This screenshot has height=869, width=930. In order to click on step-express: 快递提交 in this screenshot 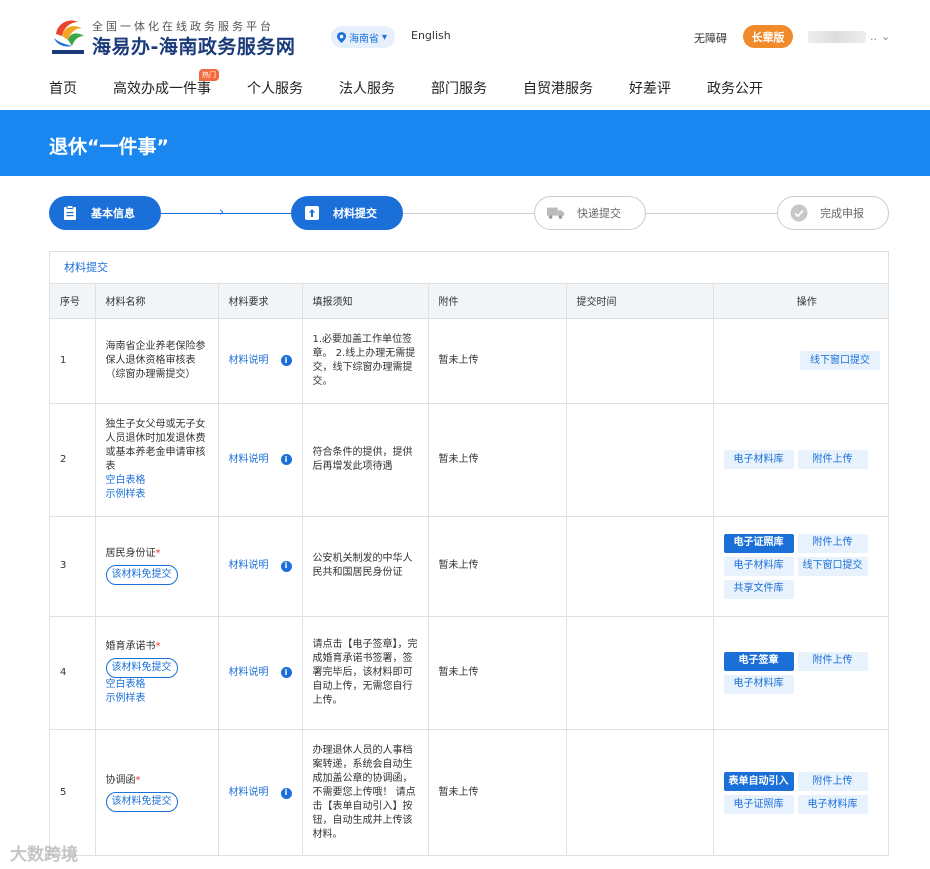, I will do `click(590, 213)`.